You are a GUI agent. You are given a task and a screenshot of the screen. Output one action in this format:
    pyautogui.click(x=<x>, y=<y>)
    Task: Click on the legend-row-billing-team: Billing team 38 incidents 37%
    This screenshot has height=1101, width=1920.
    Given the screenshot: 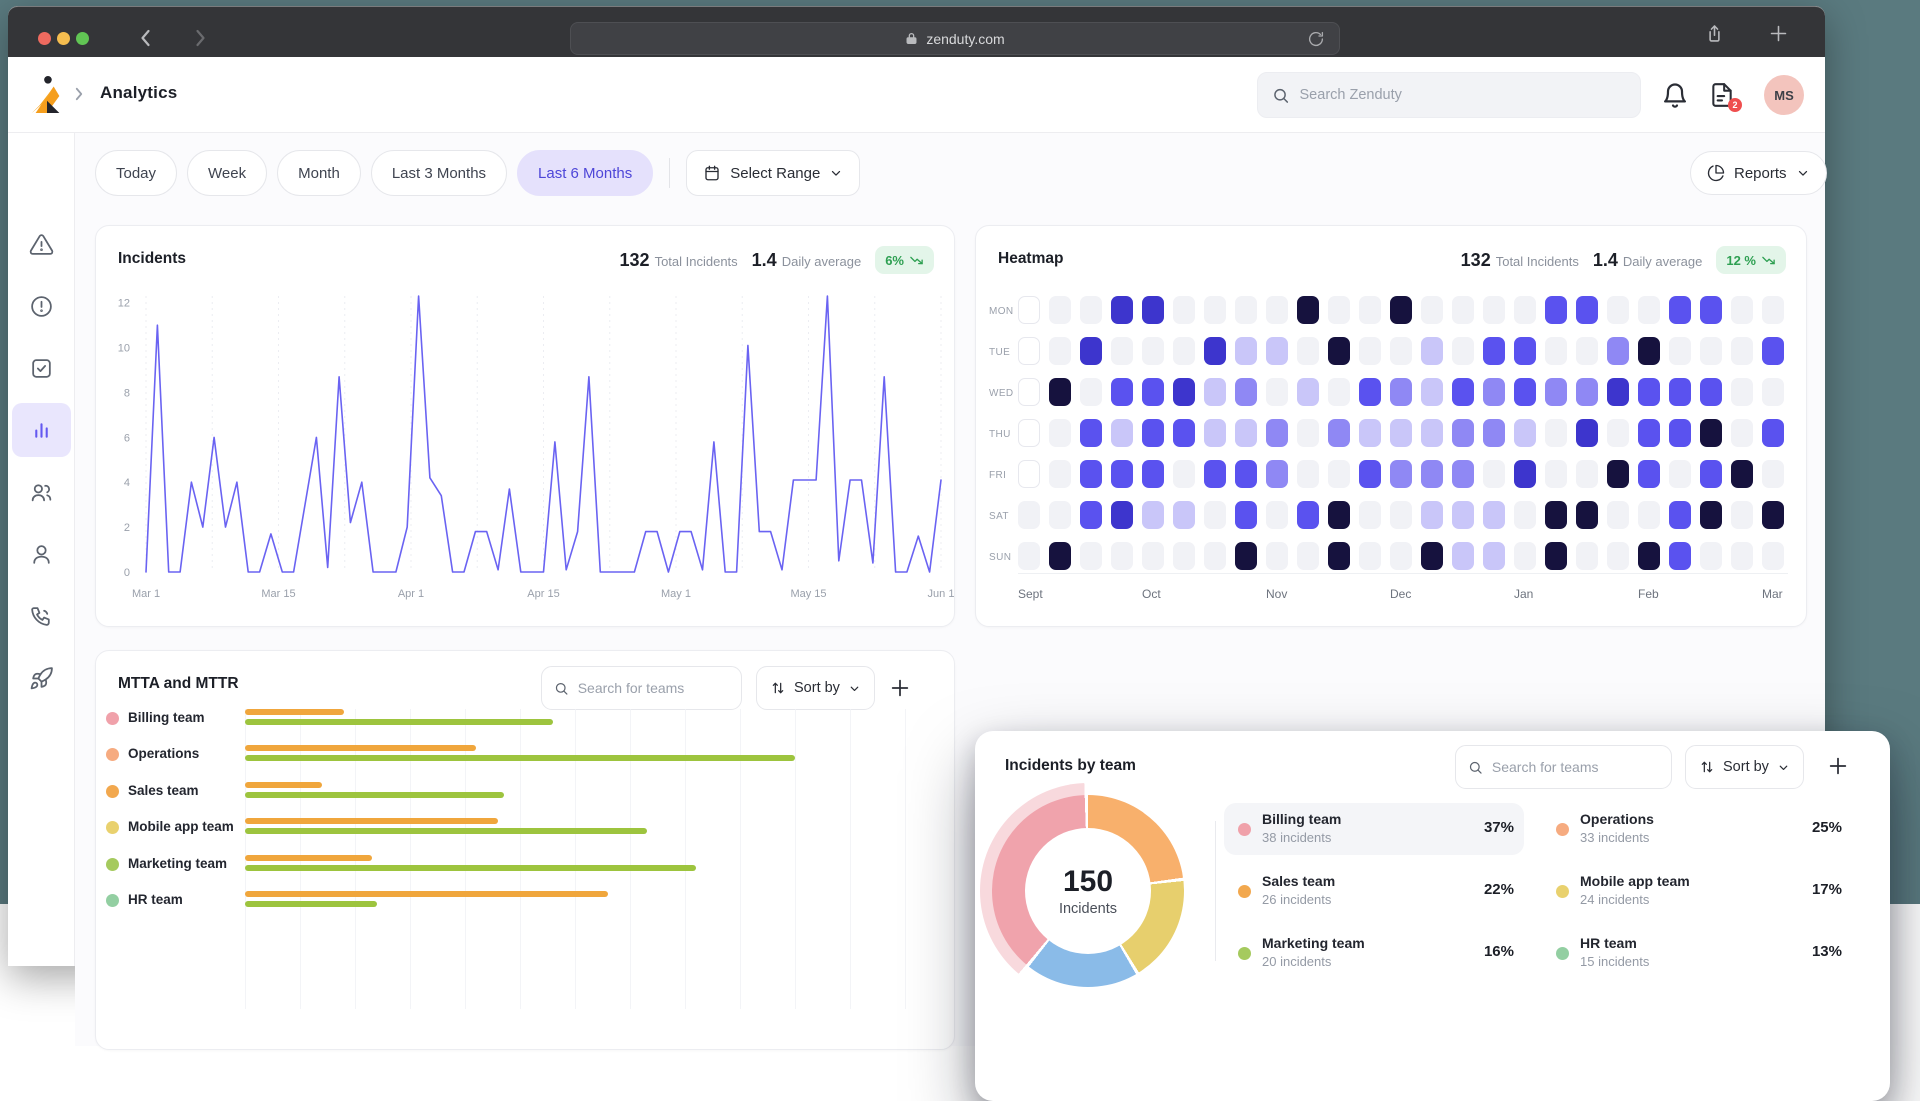 What is the action you would take?
    pyautogui.click(x=1374, y=829)
    